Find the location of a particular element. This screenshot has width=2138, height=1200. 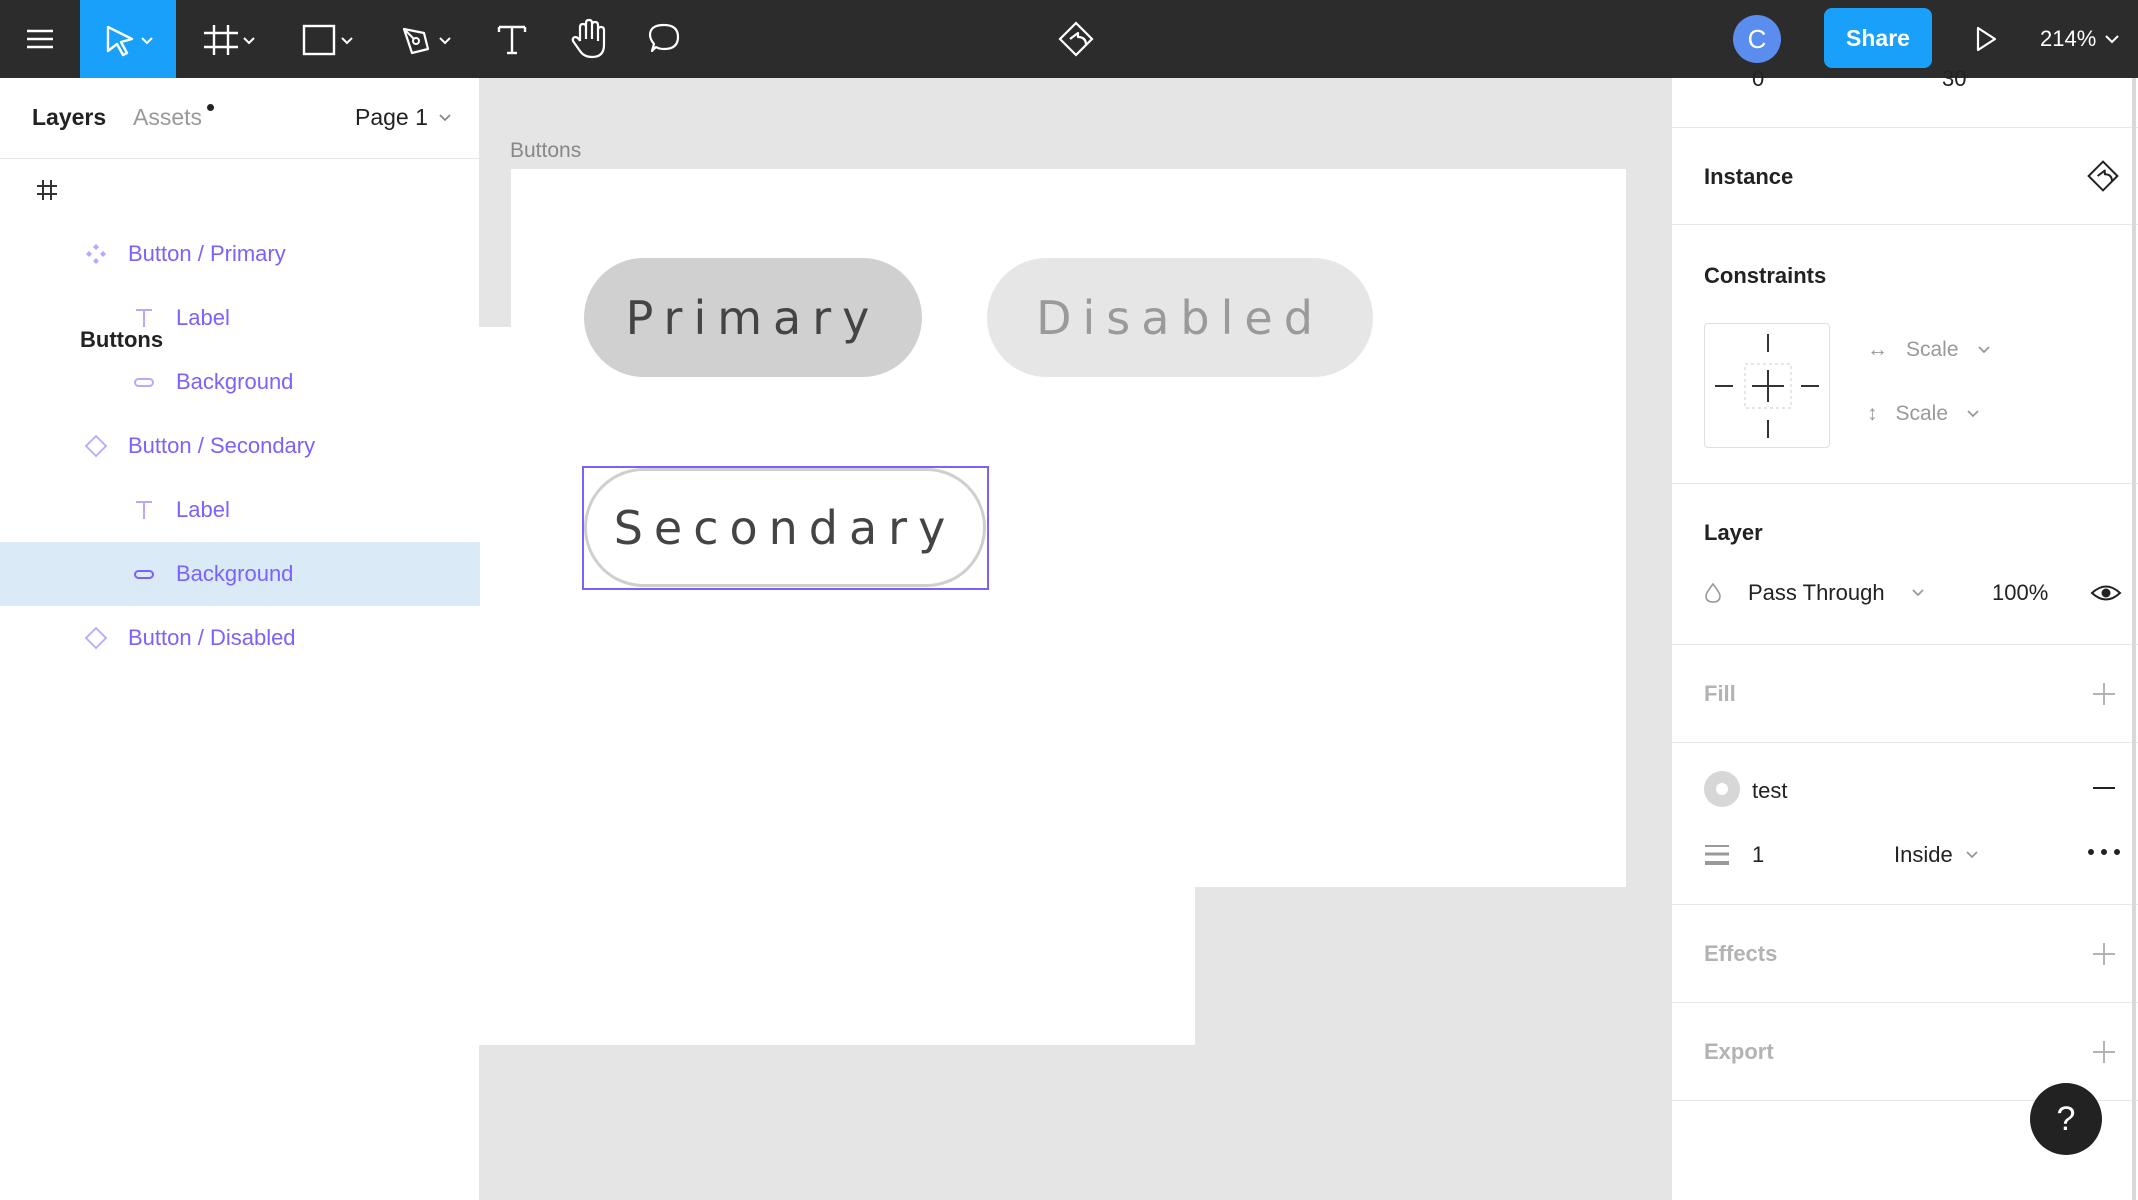

comment-tool-button is located at coordinates (664, 39).